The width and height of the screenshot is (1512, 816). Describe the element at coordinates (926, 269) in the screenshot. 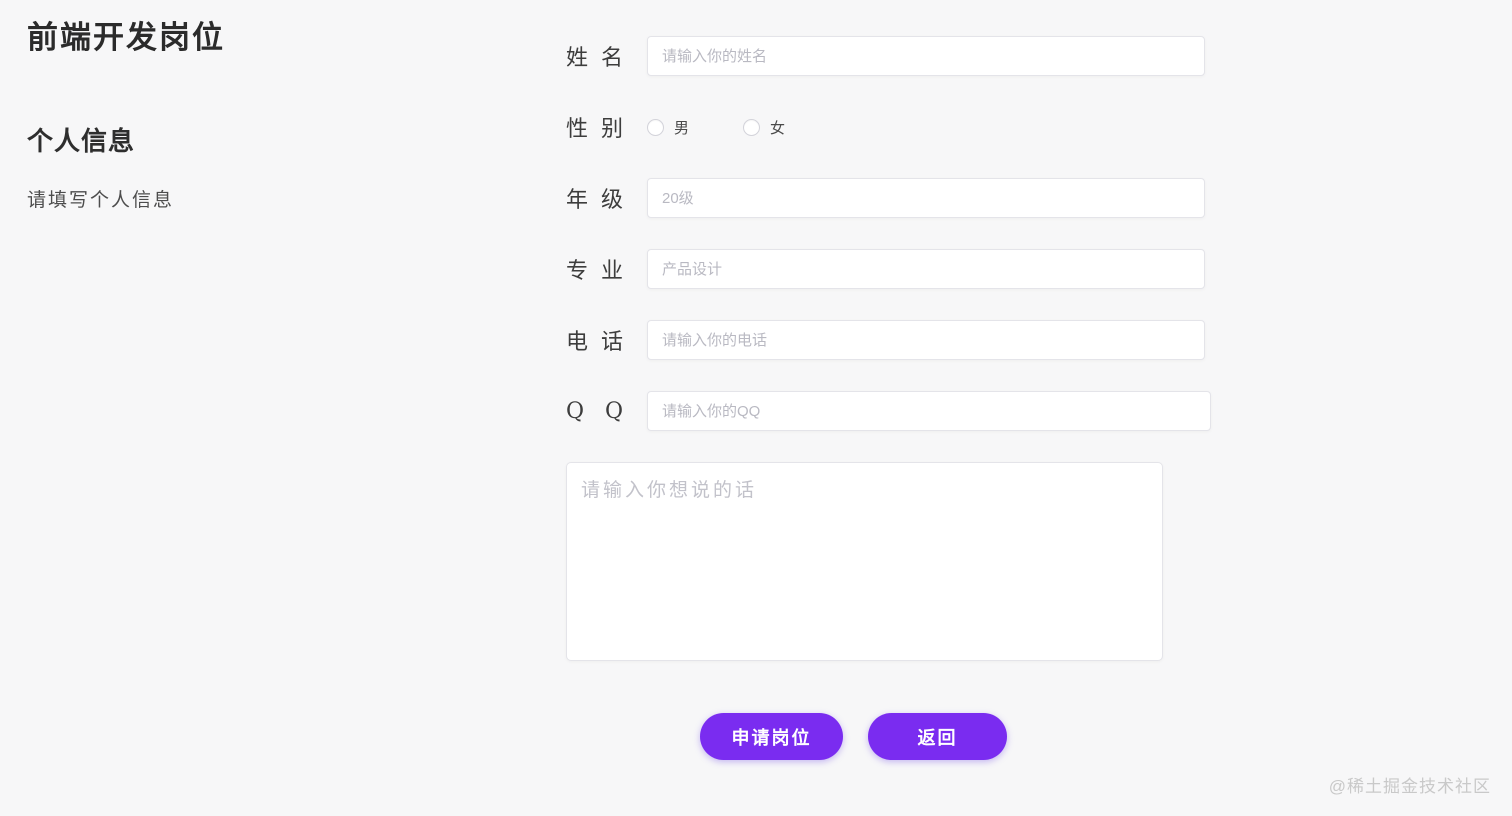

I see `major-input` at that location.